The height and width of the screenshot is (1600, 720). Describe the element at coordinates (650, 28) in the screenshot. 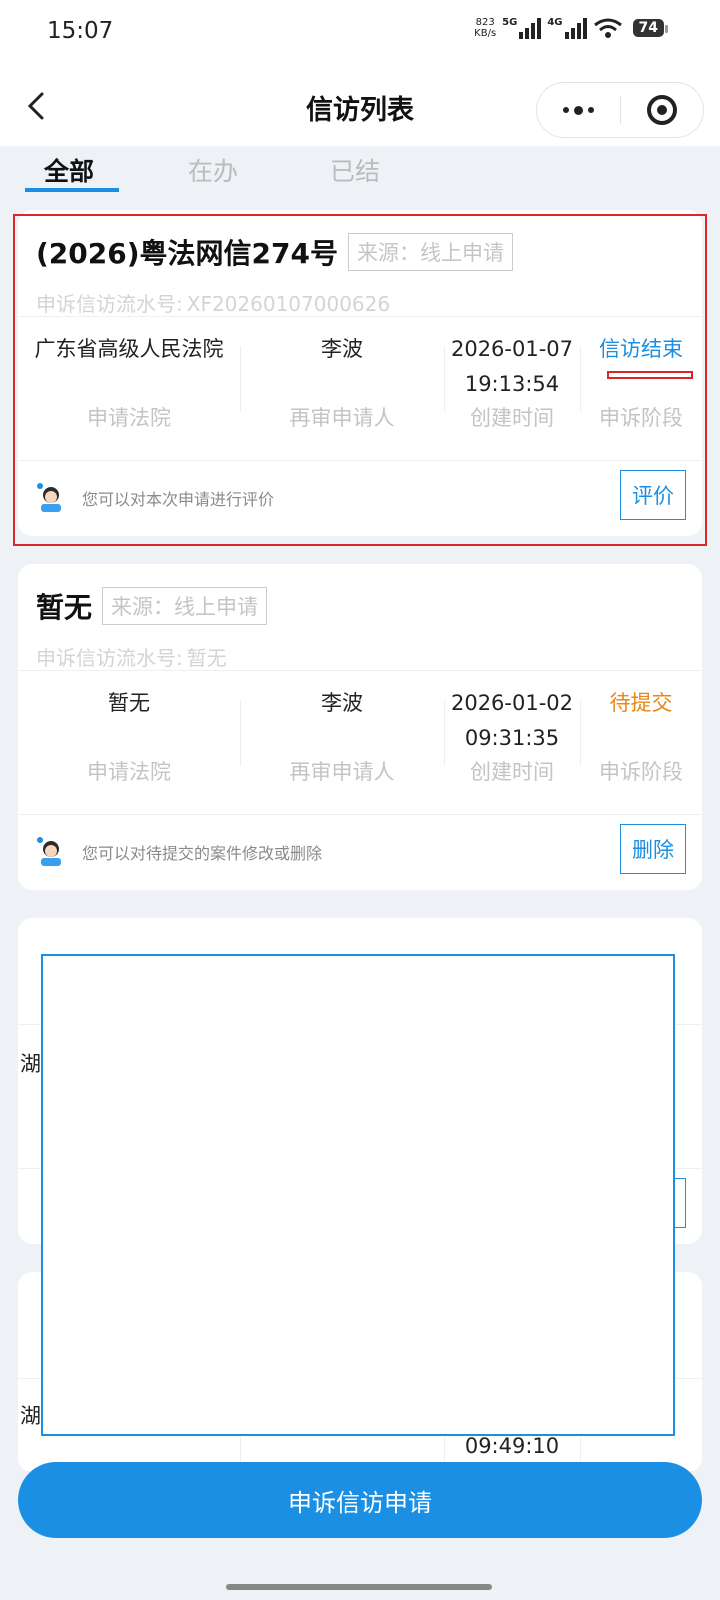

I see `battery-icon: 74` at that location.